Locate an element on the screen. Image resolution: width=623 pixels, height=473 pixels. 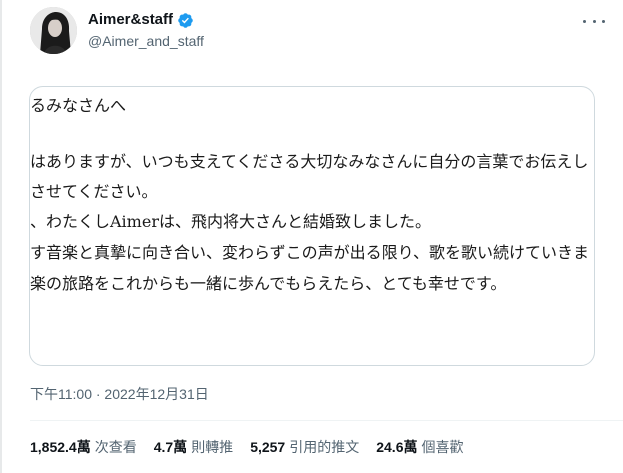
likes-stat: 24.6萬 個喜歡 is located at coordinates (419, 447).